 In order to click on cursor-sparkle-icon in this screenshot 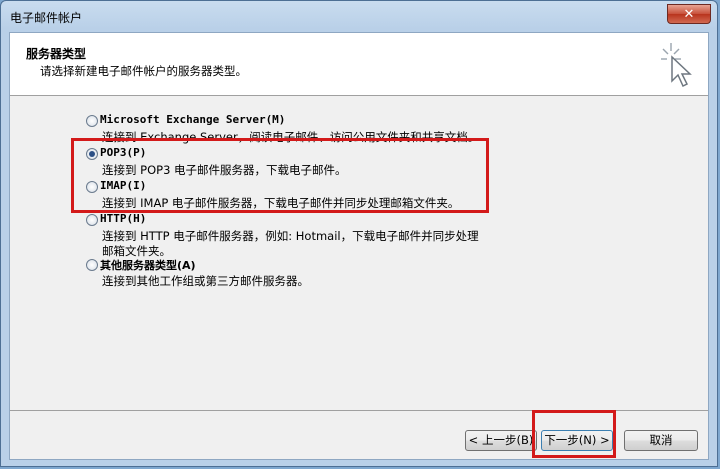, I will do `click(676, 65)`.